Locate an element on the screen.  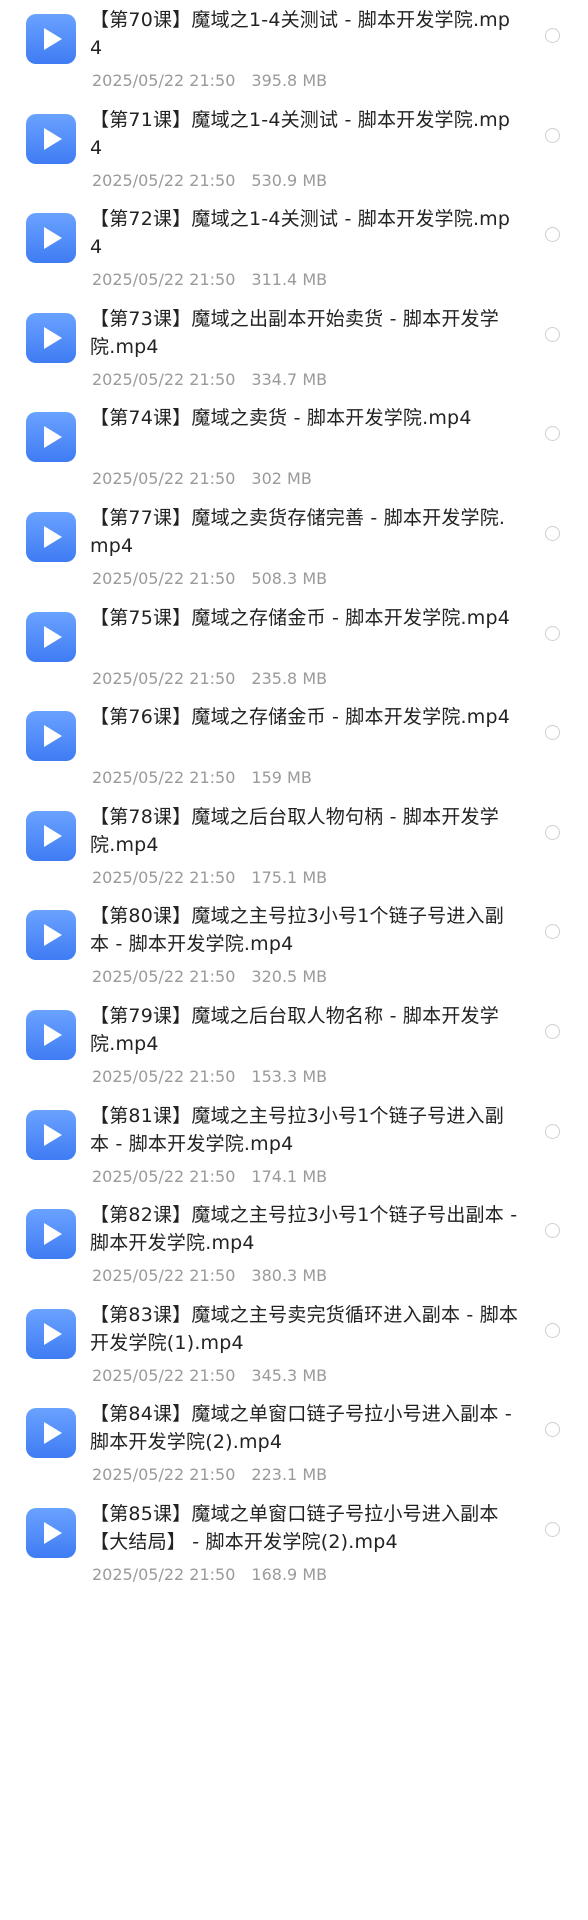
file-meta: 2025/05/22 21:50 508.3 MB is located at coordinates (209, 579).